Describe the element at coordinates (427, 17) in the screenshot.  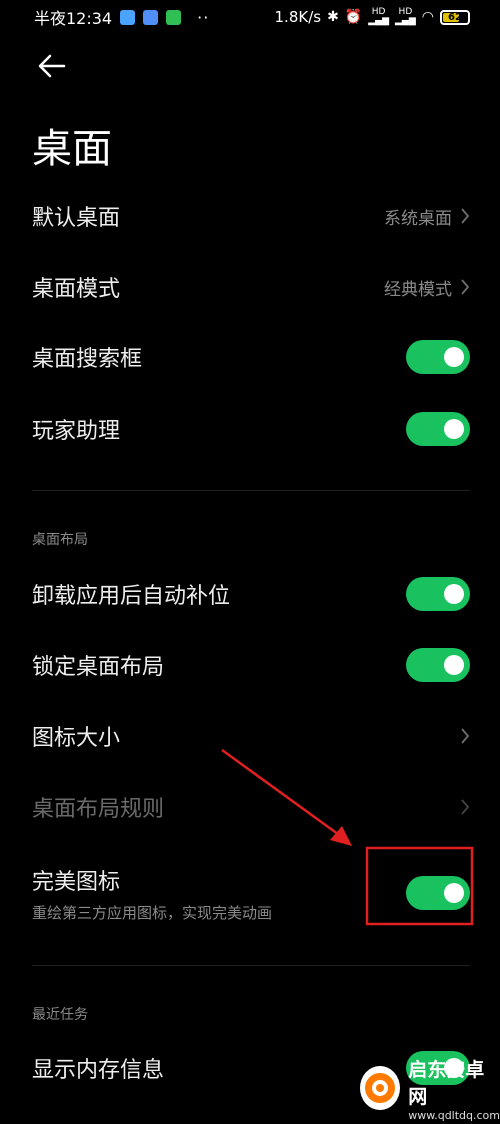
I see `wifi-icon: ◠` at that location.